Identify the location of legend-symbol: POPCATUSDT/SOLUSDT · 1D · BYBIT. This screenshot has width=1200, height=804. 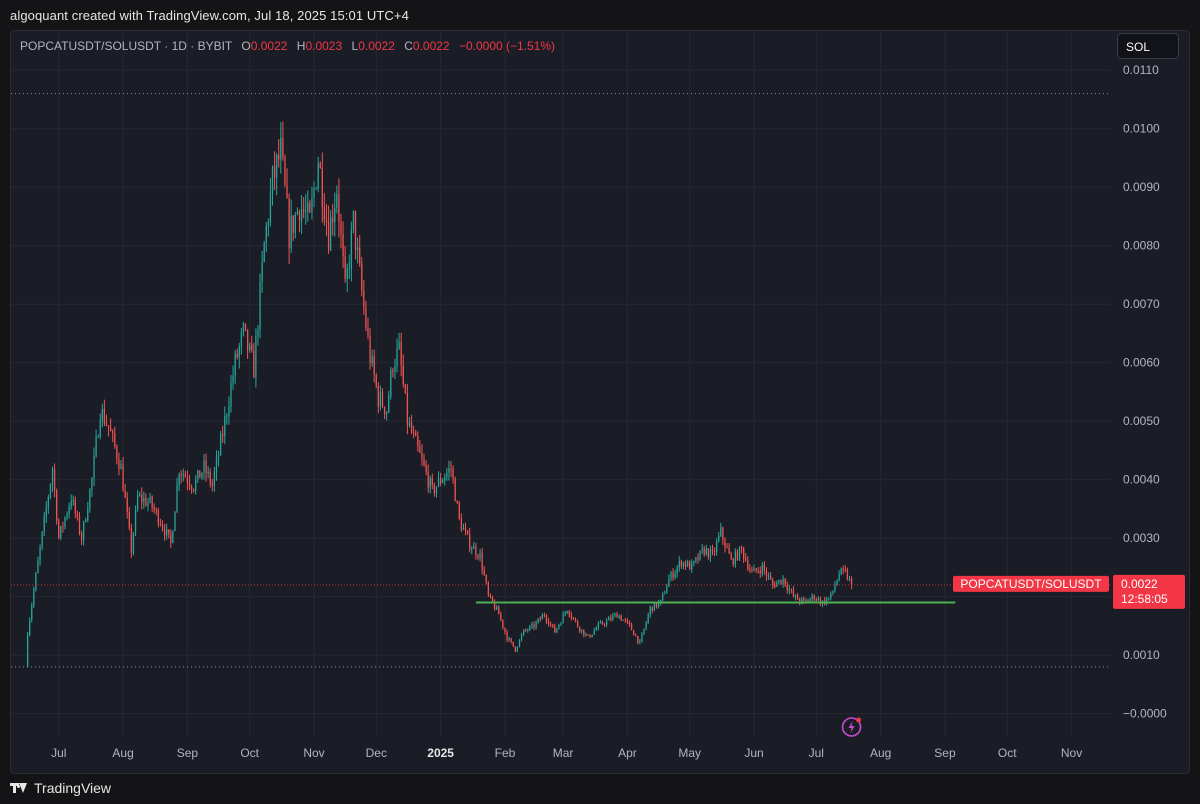
(126, 46).